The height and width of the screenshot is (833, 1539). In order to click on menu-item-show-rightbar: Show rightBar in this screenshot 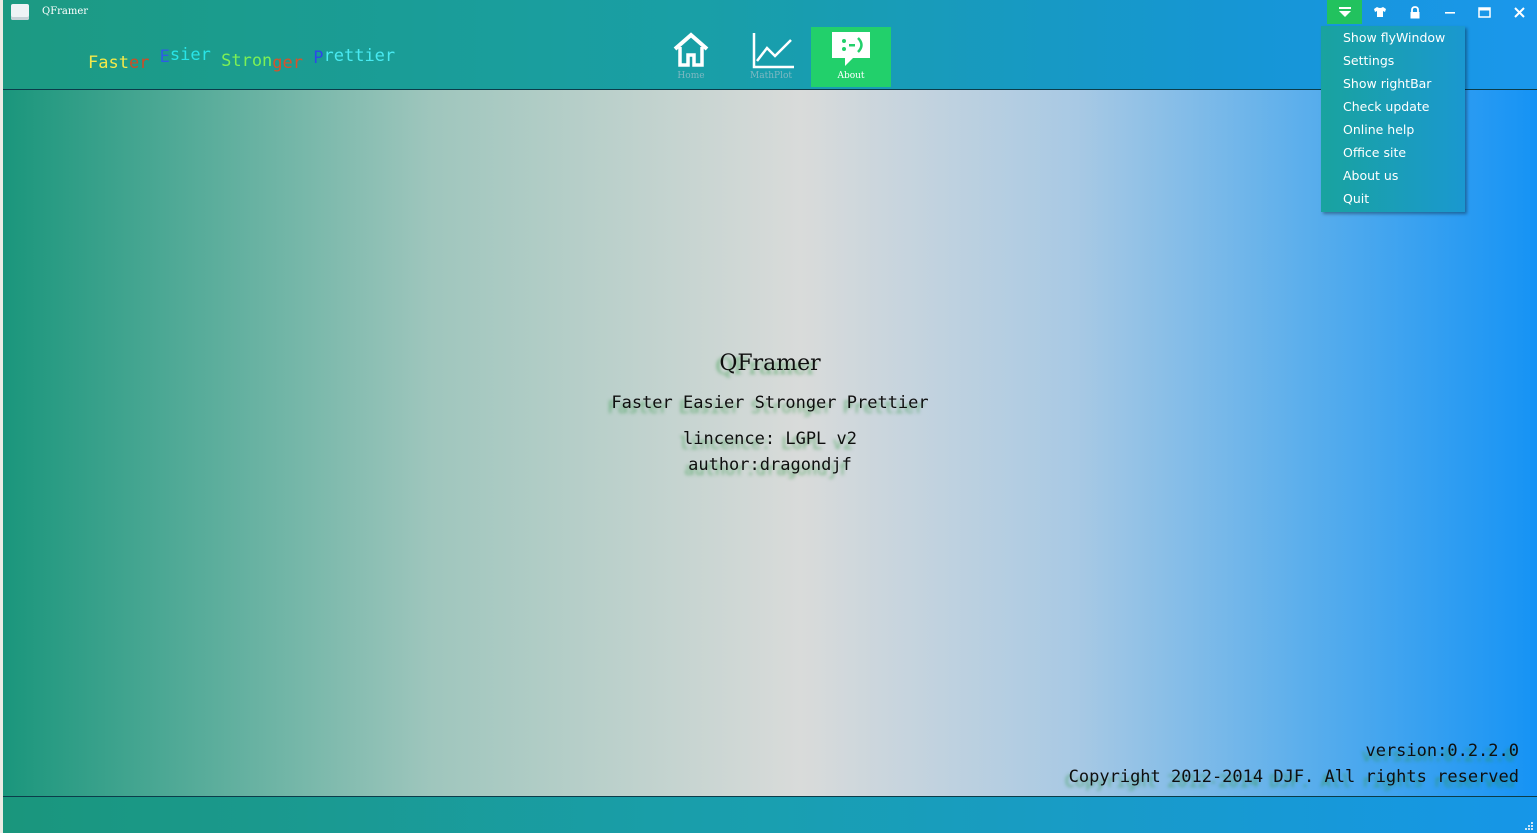, I will do `click(1393, 83)`.